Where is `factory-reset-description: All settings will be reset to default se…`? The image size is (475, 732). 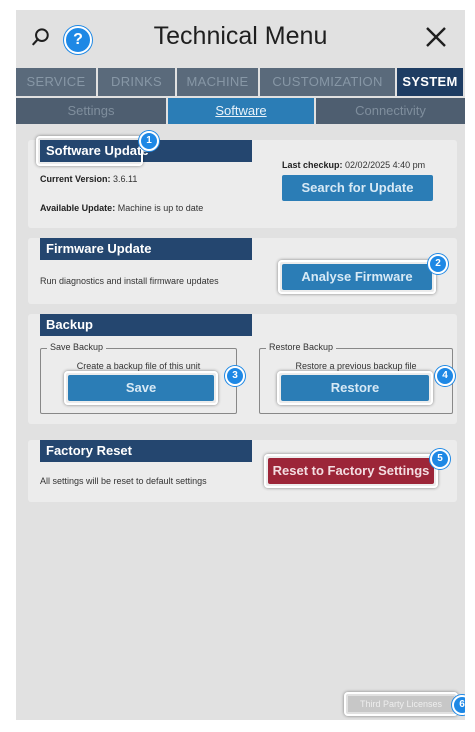
factory-reset-description: All settings will be reset to default se… is located at coordinates (123, 481).